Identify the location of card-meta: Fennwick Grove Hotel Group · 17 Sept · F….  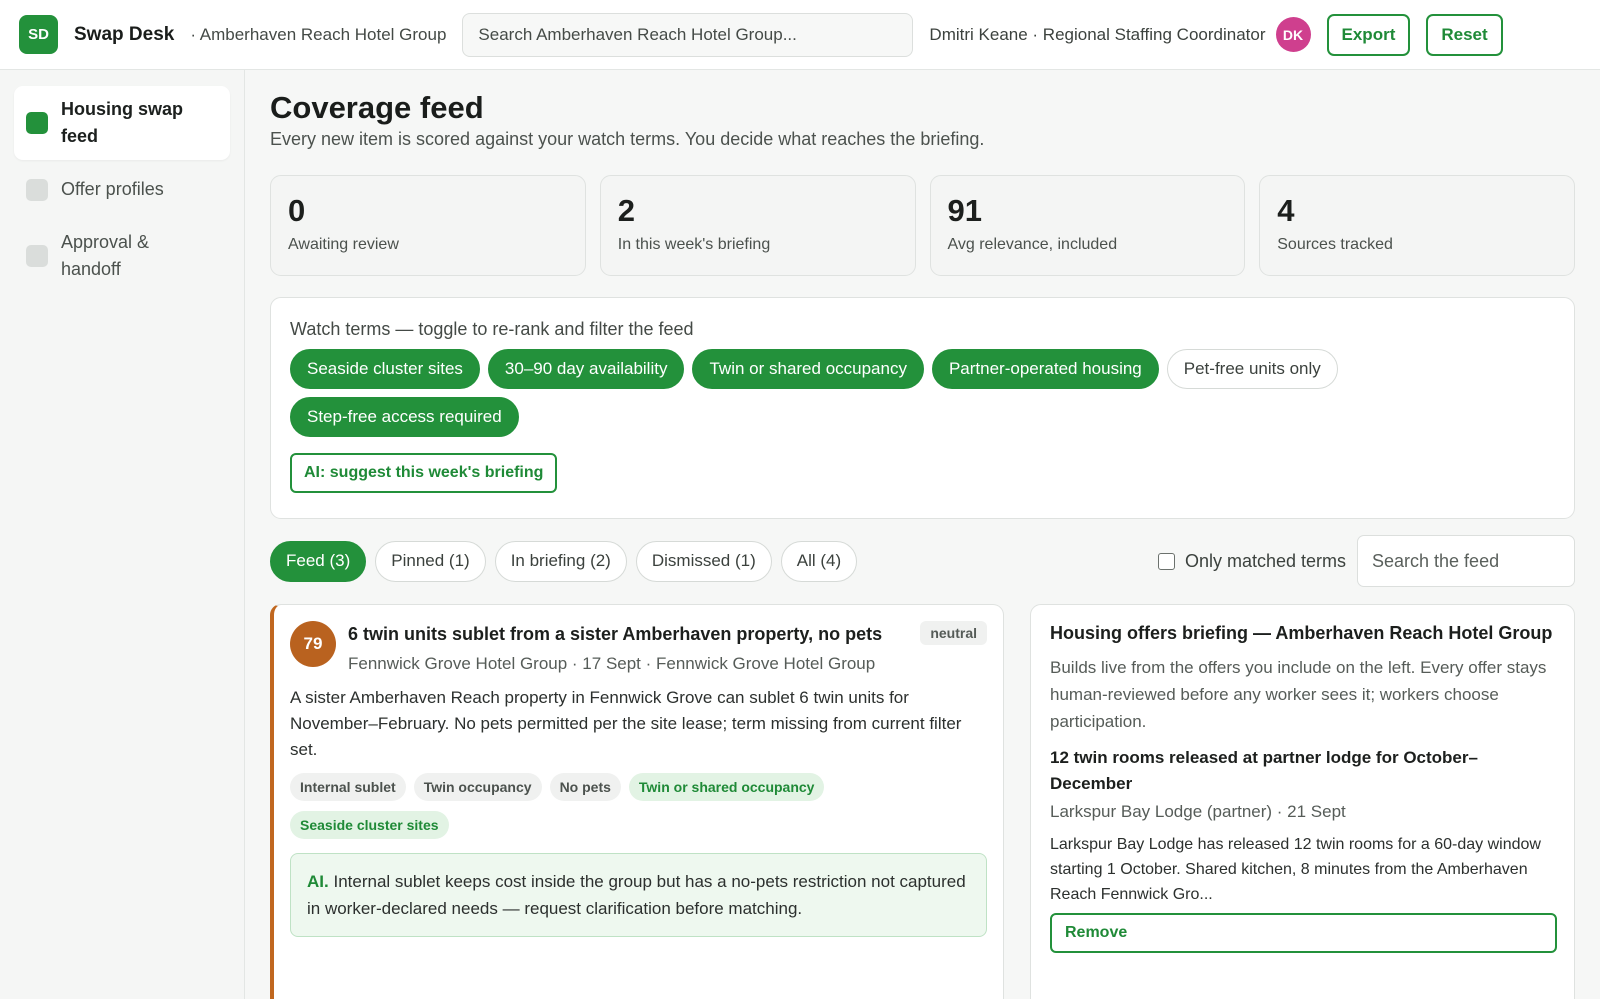
(612, 663).